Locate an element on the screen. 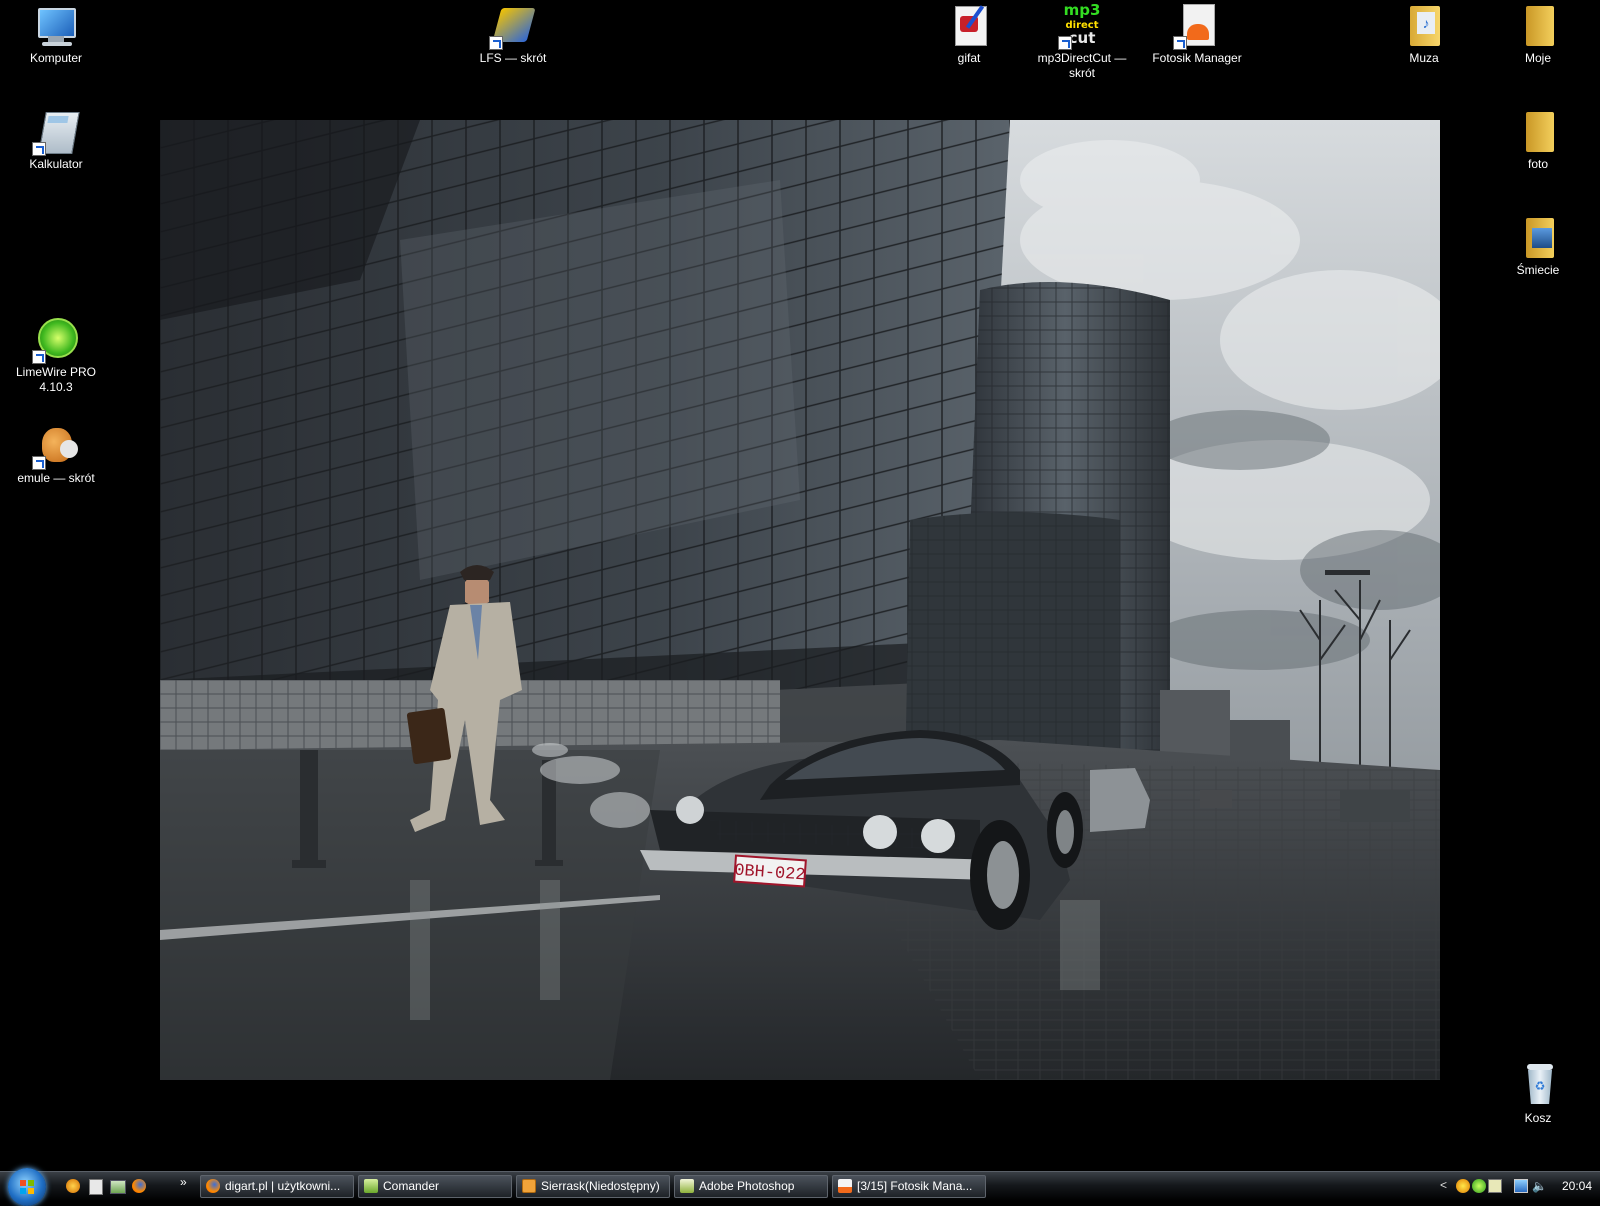  desktop-icon-label: Kosz is located at coordinates (1538, 1118).